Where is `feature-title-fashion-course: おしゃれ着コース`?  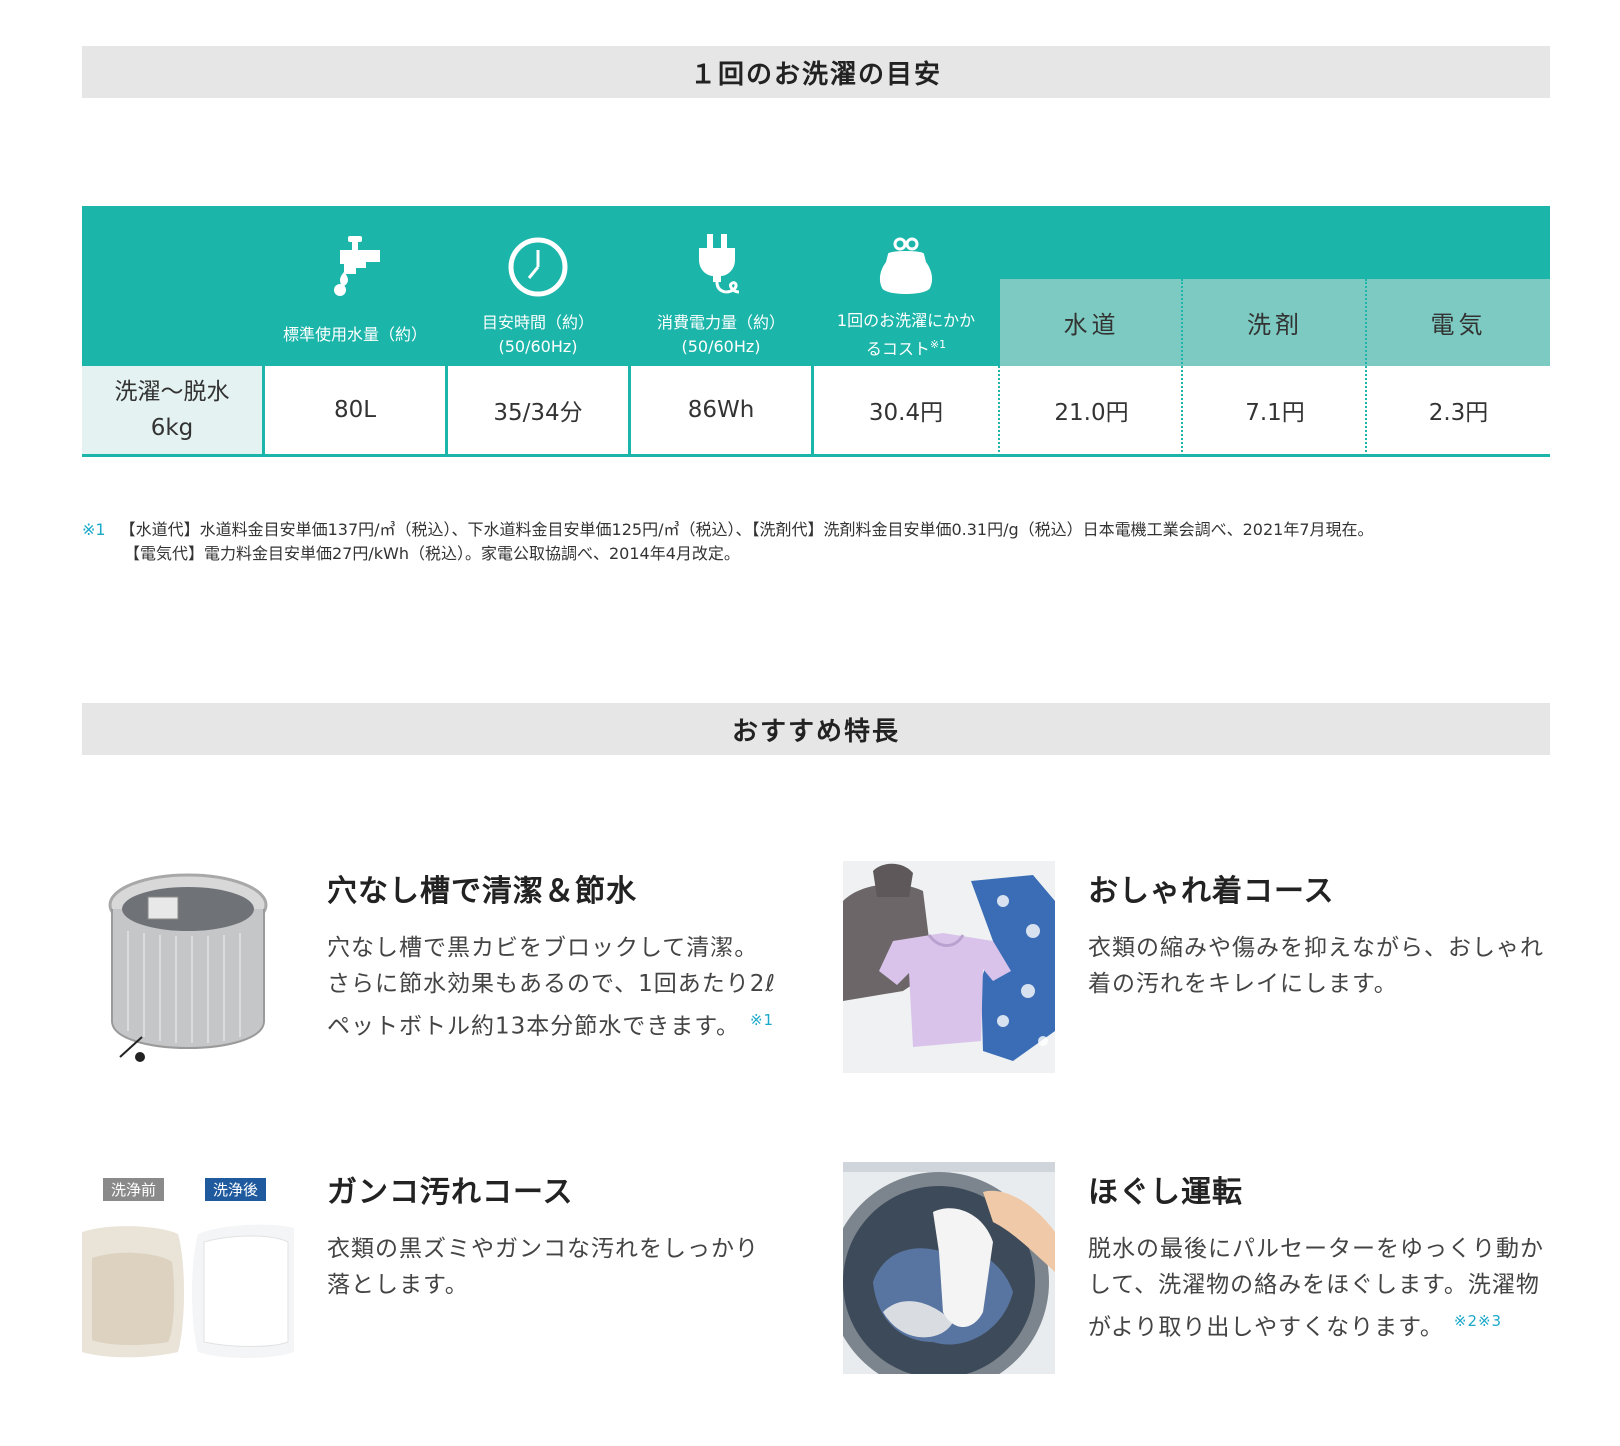
feature-title-fashion-course: おしゃれ着コース is located at coordinates (1211, 891).